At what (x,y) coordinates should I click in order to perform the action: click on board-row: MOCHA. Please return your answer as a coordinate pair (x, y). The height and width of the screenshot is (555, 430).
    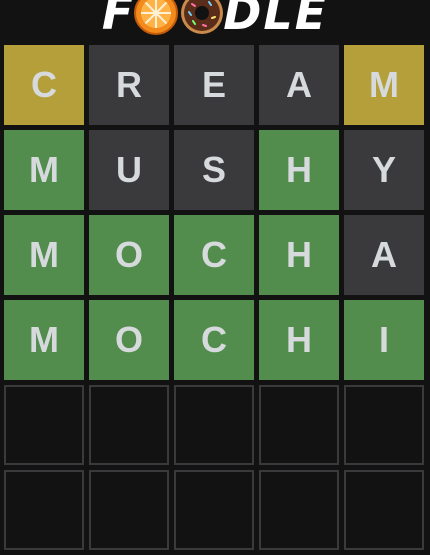
    Looking at the image, I should click on (214, 255).